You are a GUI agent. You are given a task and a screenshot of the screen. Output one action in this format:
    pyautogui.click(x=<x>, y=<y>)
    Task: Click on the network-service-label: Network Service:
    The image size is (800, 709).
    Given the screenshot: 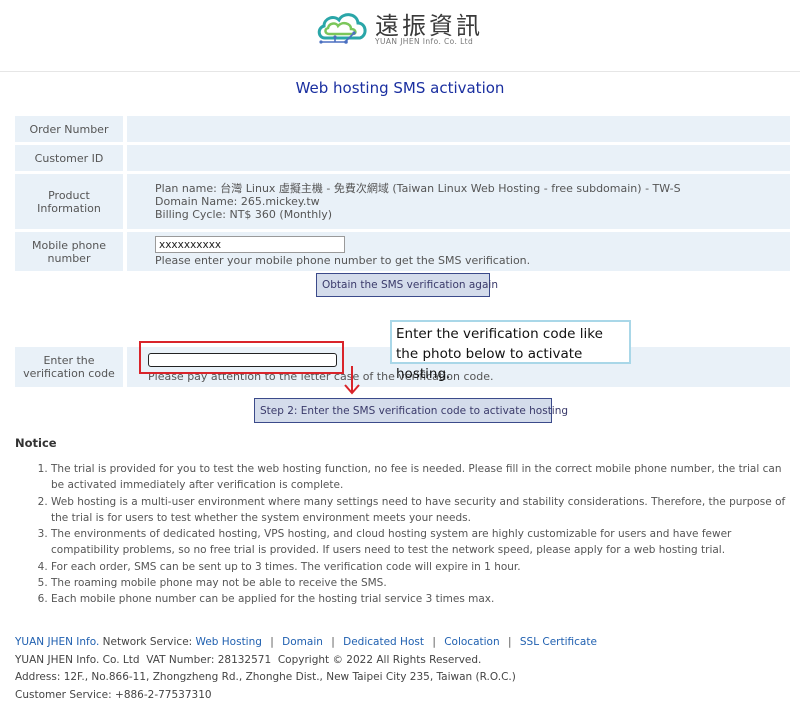 What is the action you would take?
    pyautogui.click(x=147, y=642)
    